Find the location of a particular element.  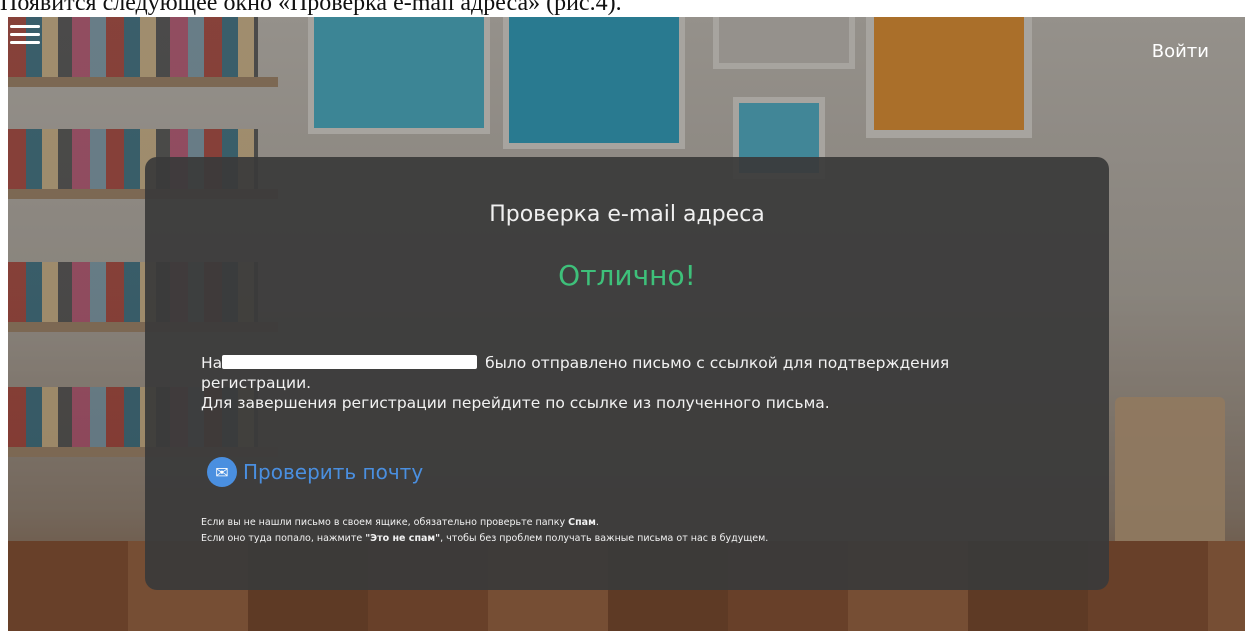

redacted-email is located at coordinates (350, 362).